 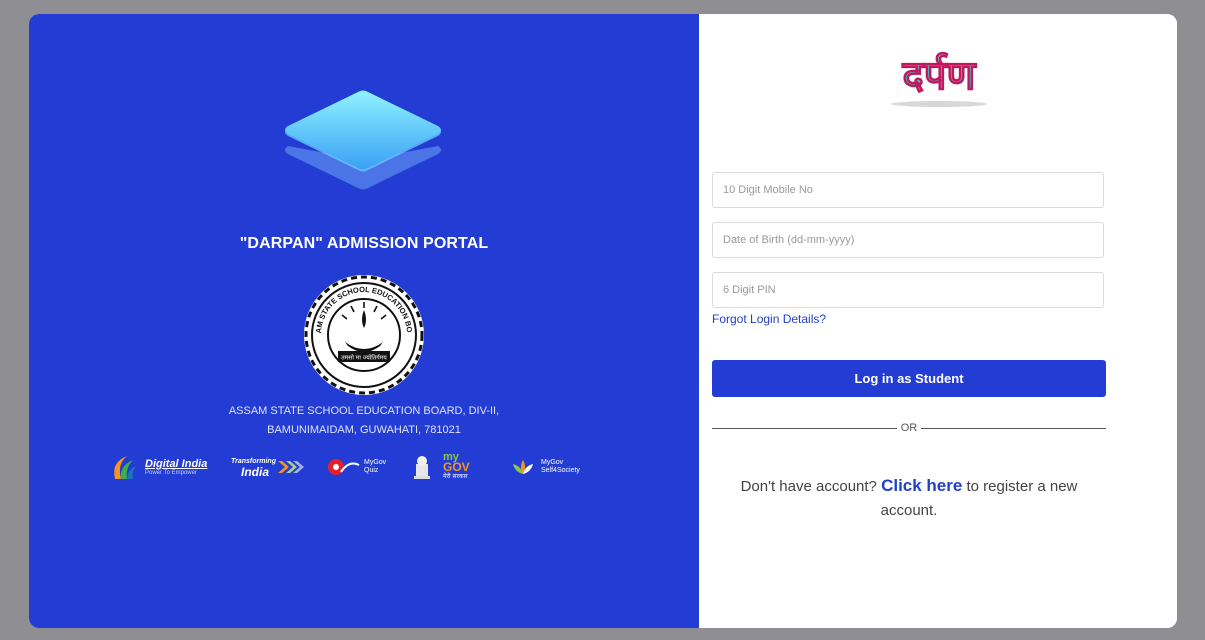 What do you see at coordinates (171, 473) in the screenshot?
I see `digital-india-subtitle: Power To Empower` at bounding box center [171, 473].